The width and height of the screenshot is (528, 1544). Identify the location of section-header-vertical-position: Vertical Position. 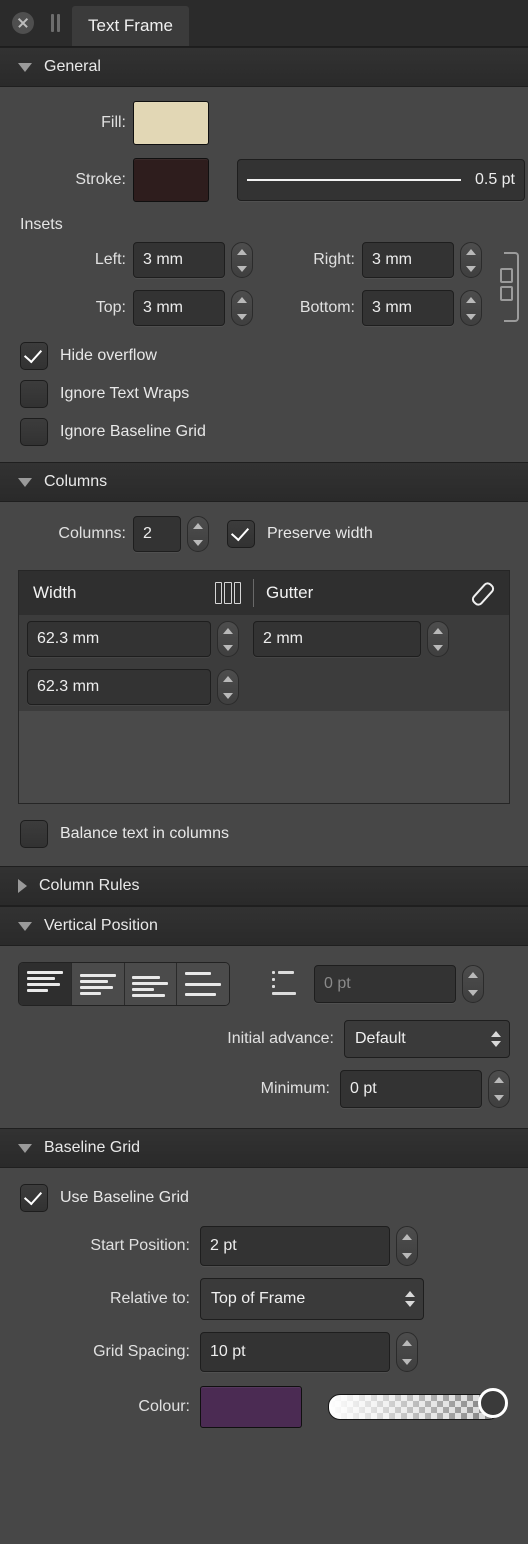
(264, 926).